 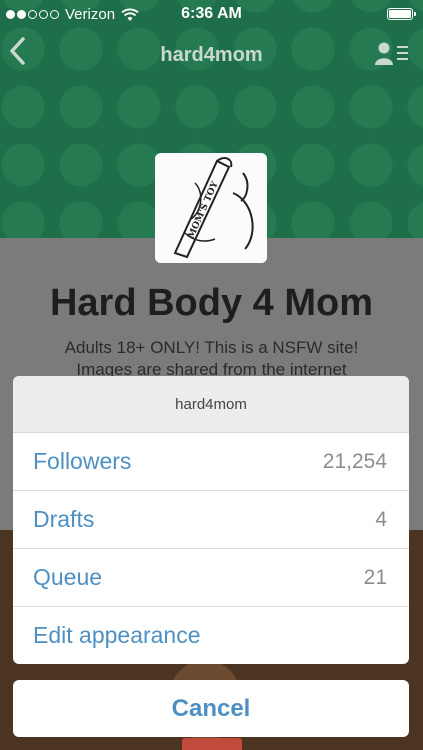 I want to click on action-item-label: Queue, so click(x=68, y=577).